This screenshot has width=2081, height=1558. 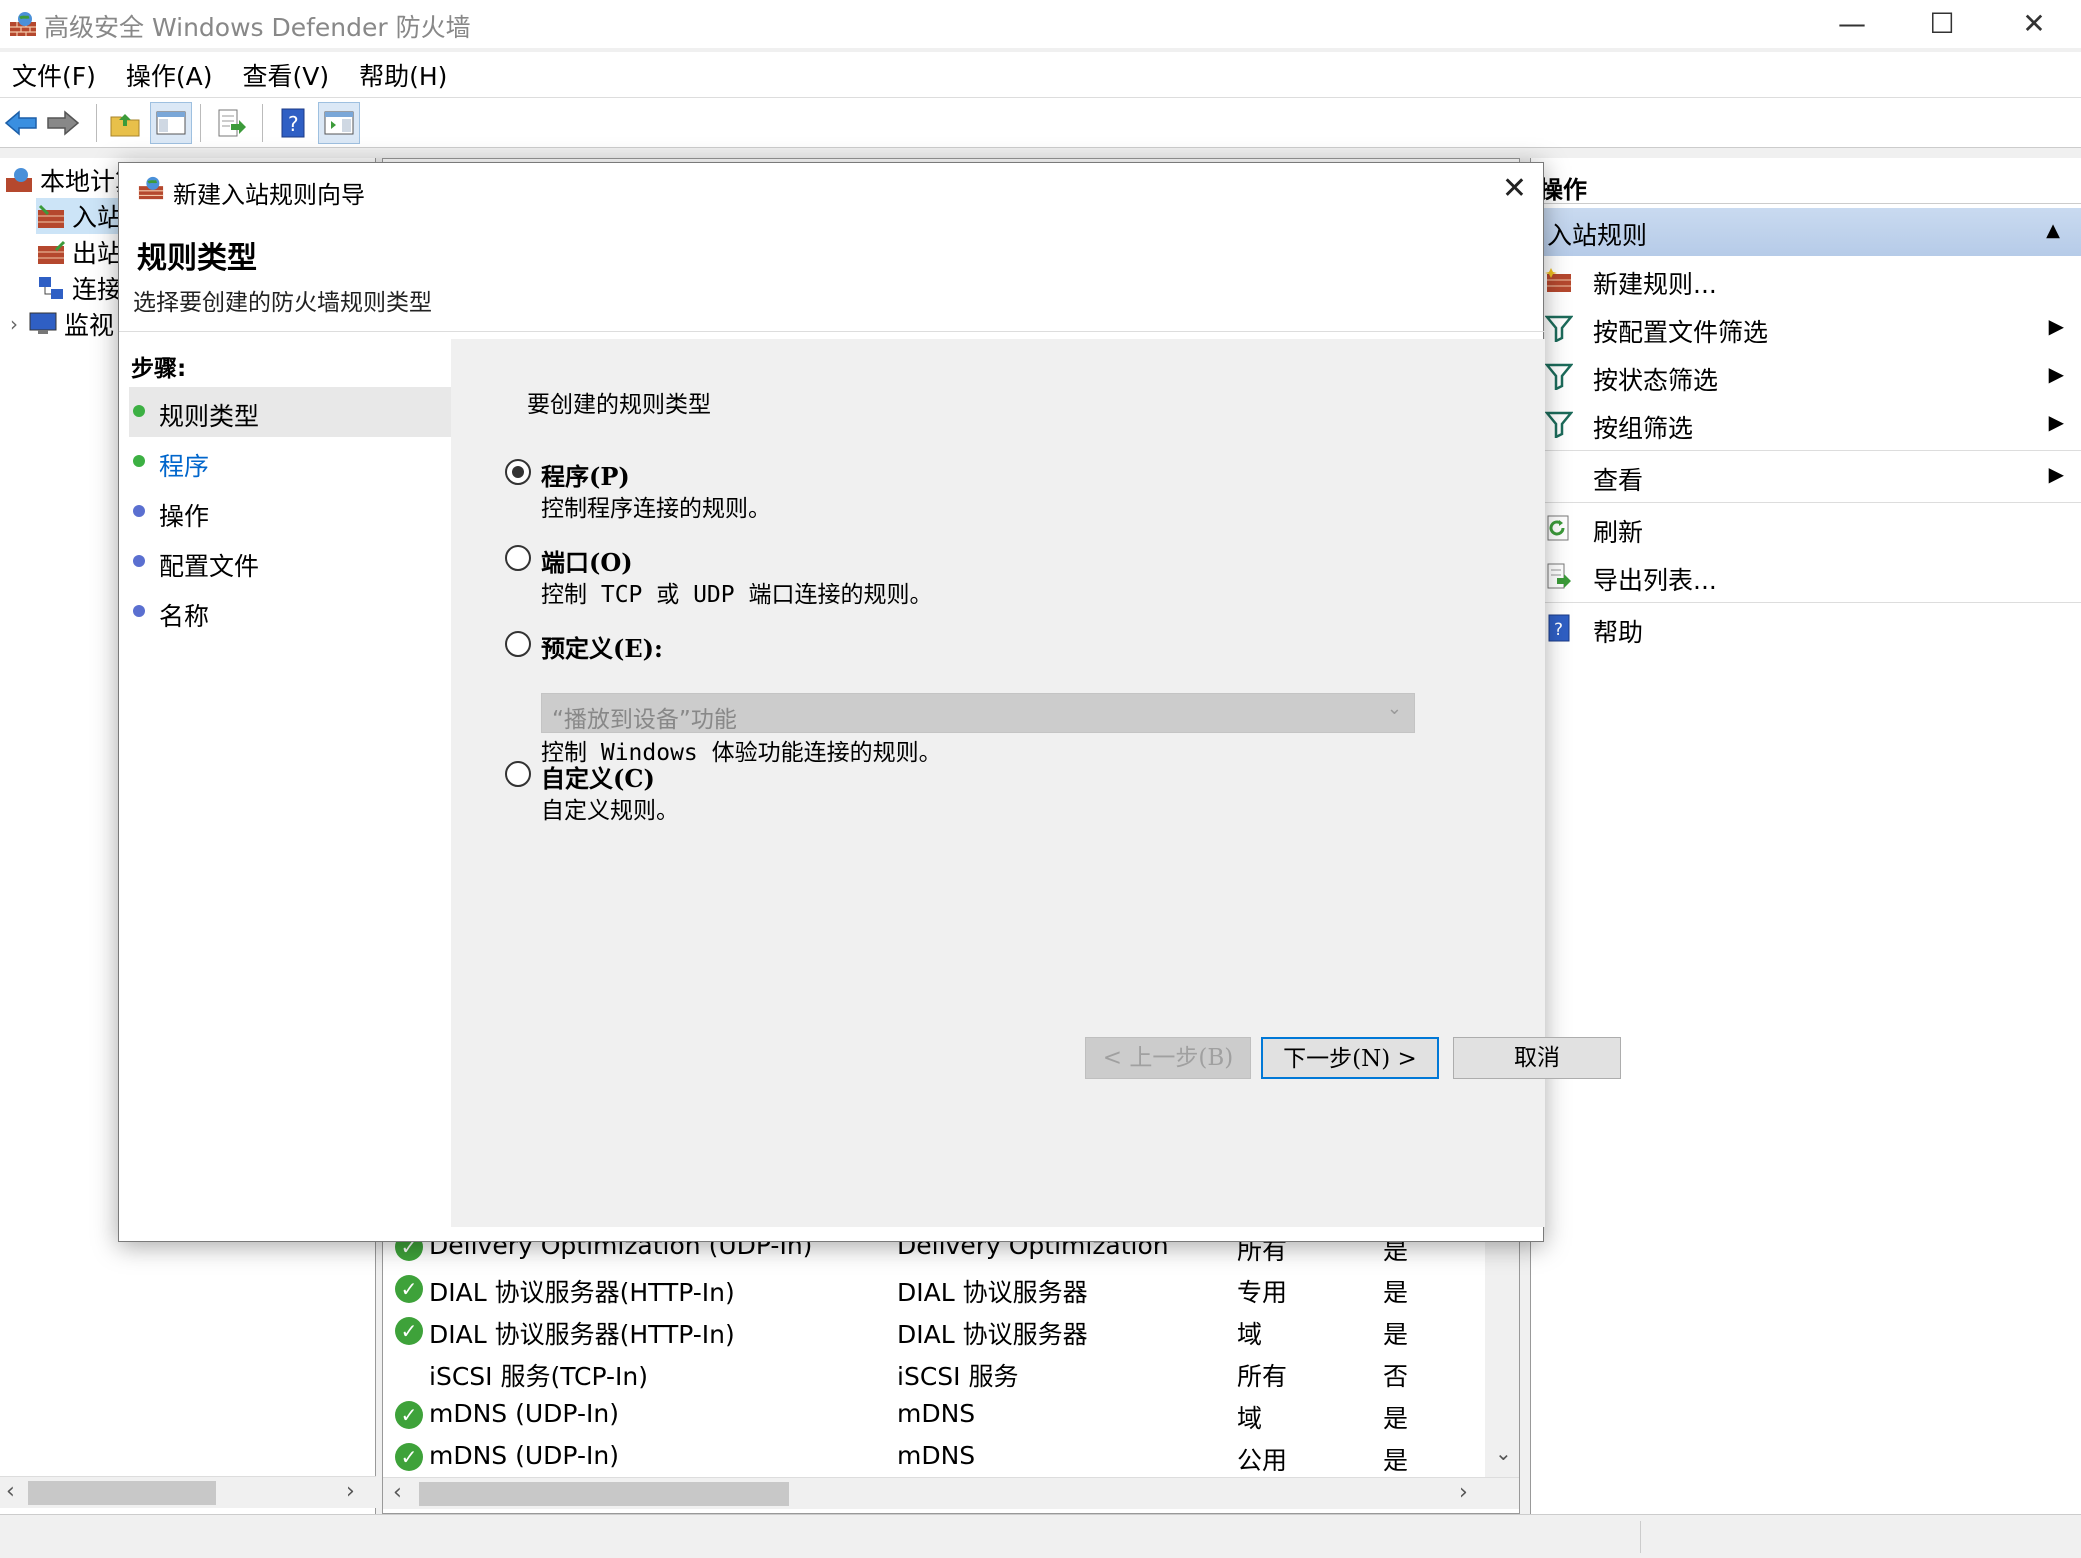 What do you see at coordinates (587, 560) in the screenshot?
I see `option-label: 端口(O)` at bounding box center [587, 560].